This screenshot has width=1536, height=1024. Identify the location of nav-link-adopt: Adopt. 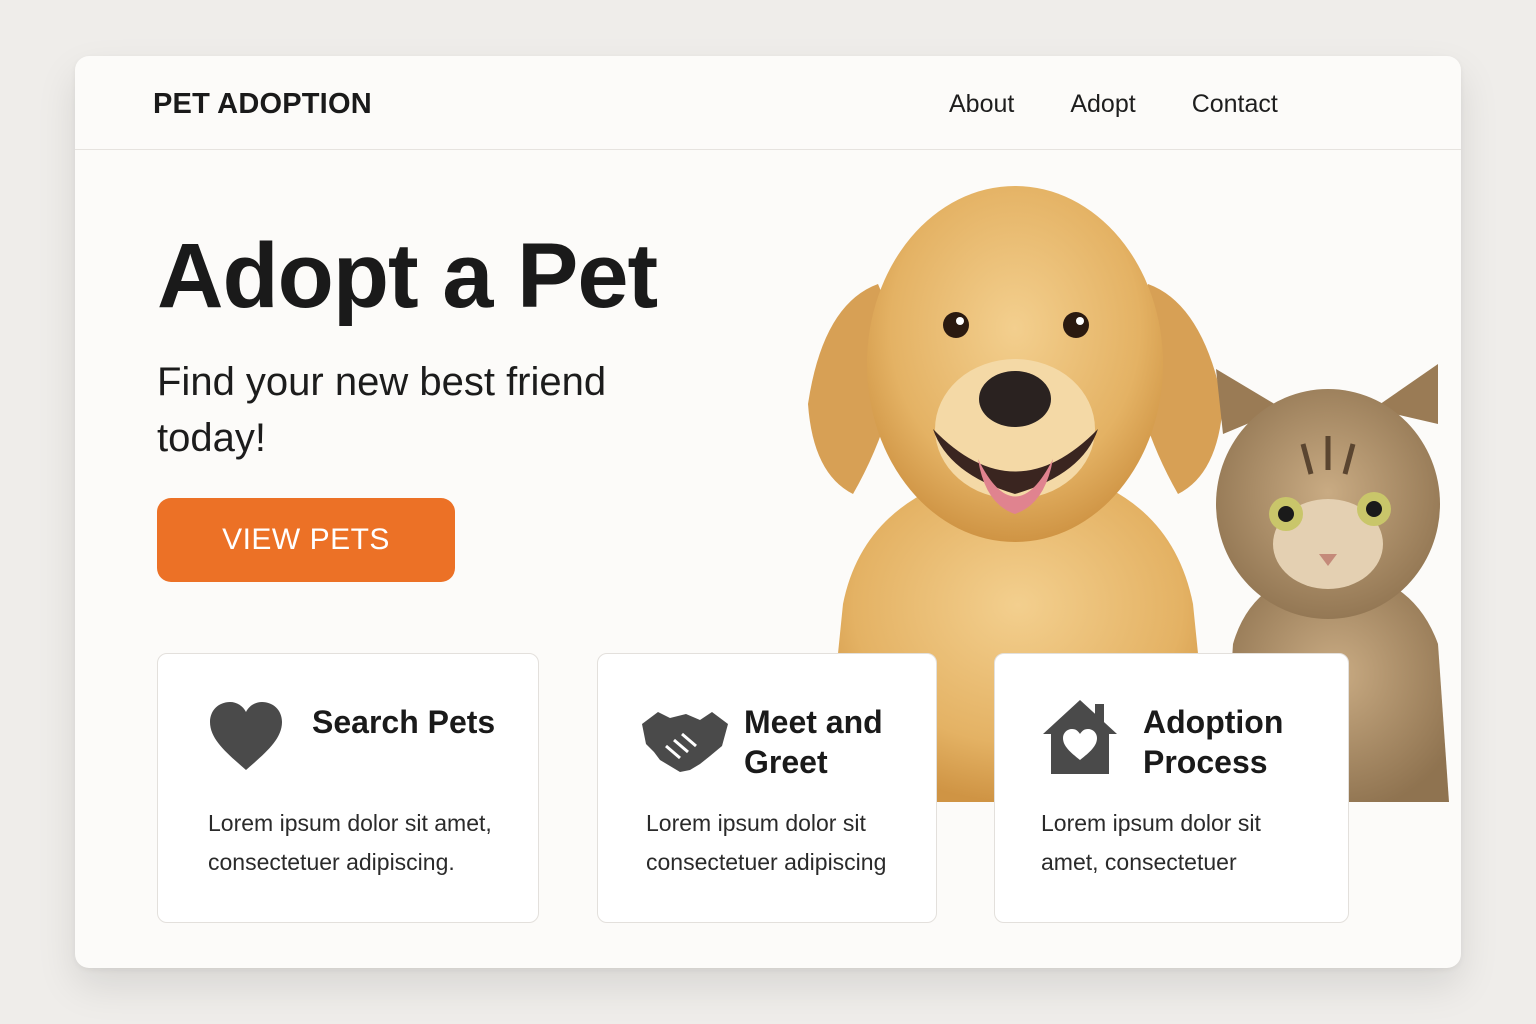
(1102, 104).